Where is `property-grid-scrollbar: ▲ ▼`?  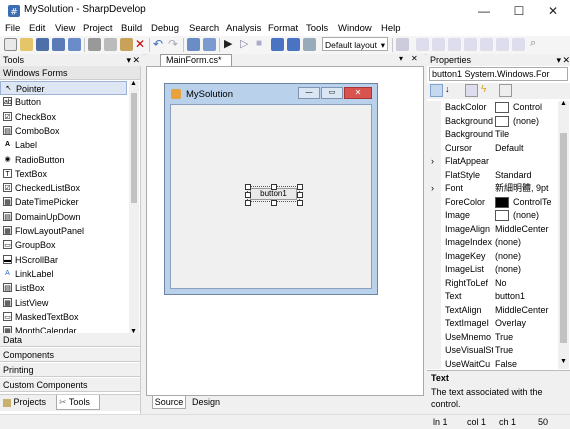
property-grid-scrollbar: ▲ ▼ is located at coordinates (563, 234).